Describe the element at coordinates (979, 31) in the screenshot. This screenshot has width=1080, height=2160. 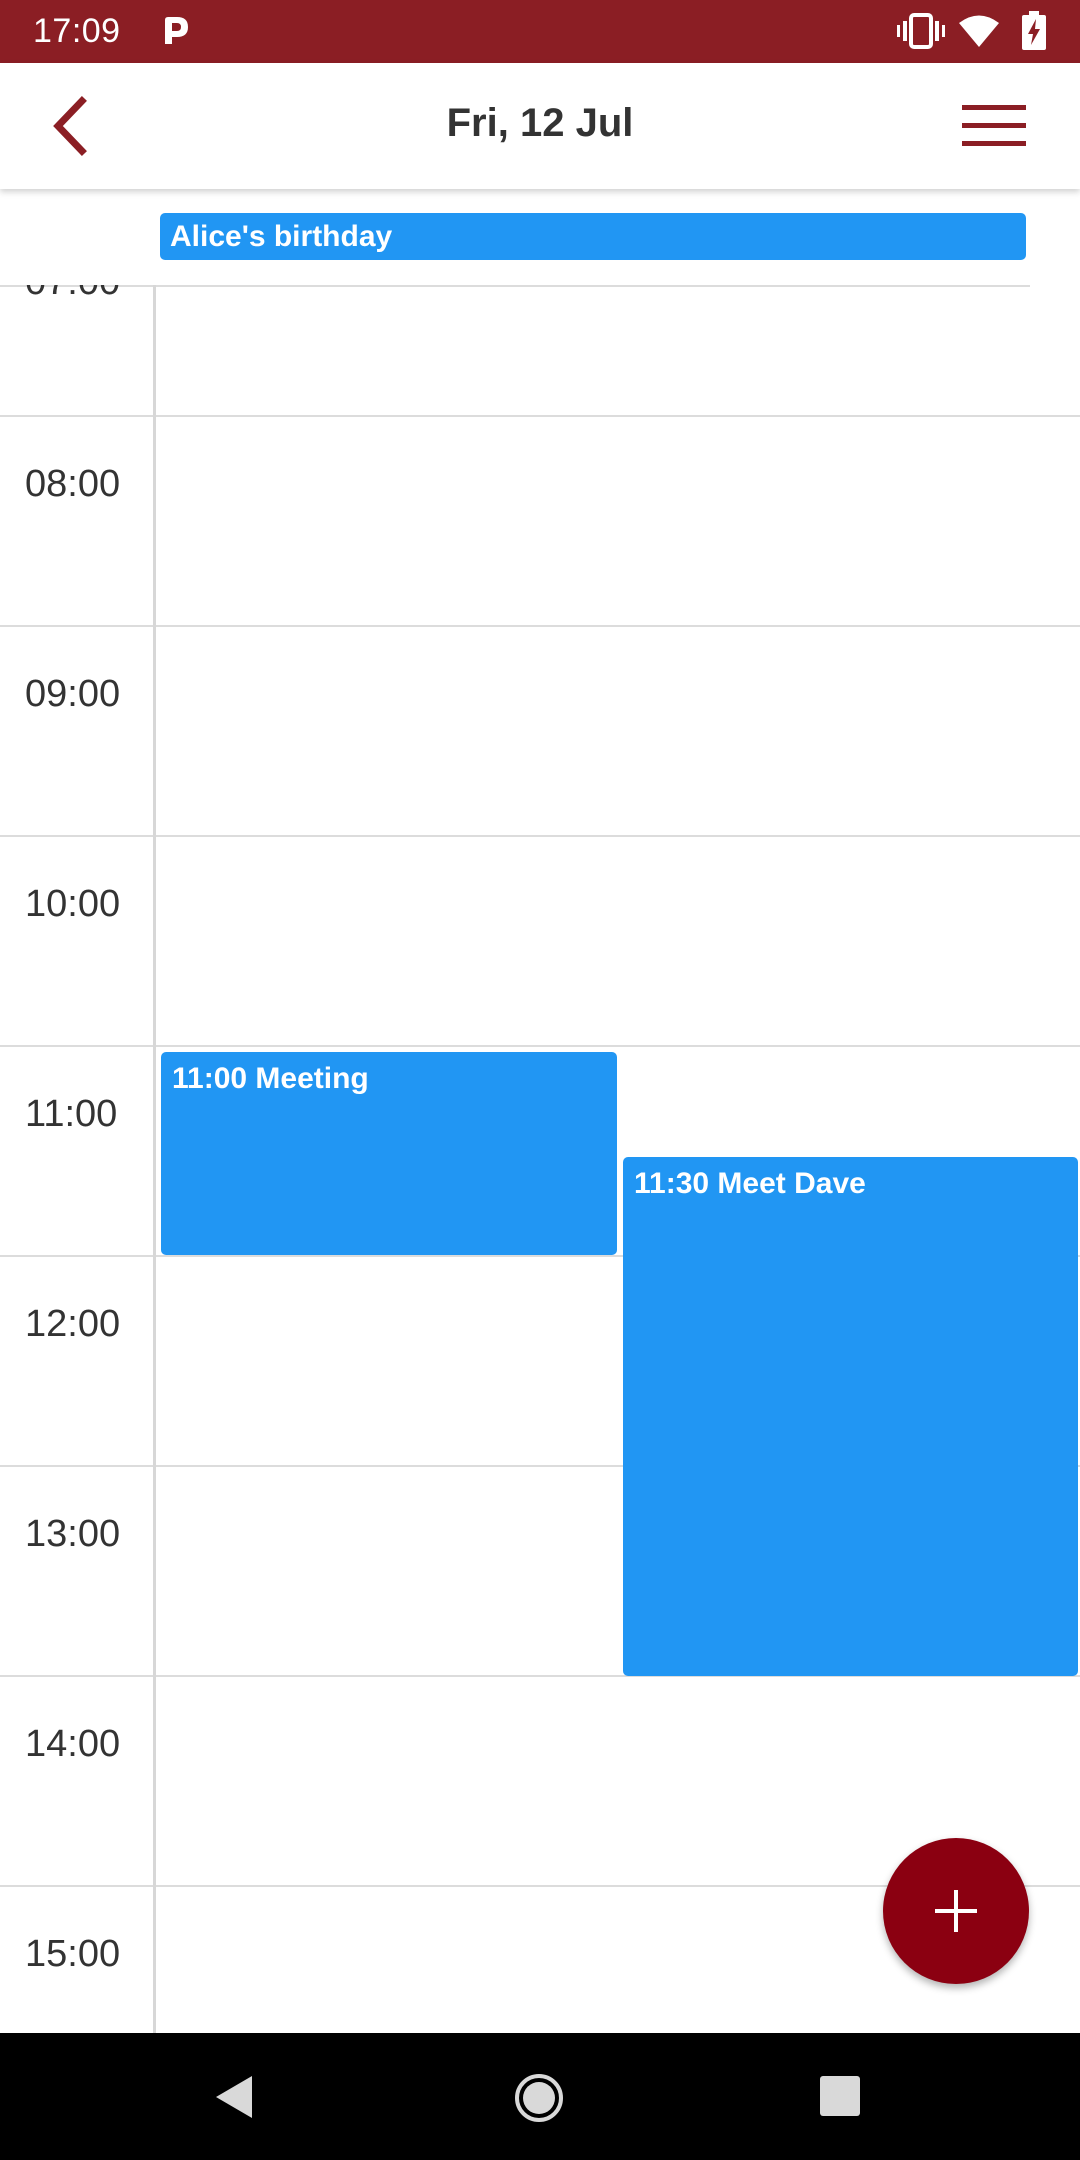
I see `wifi-icon` at that location.